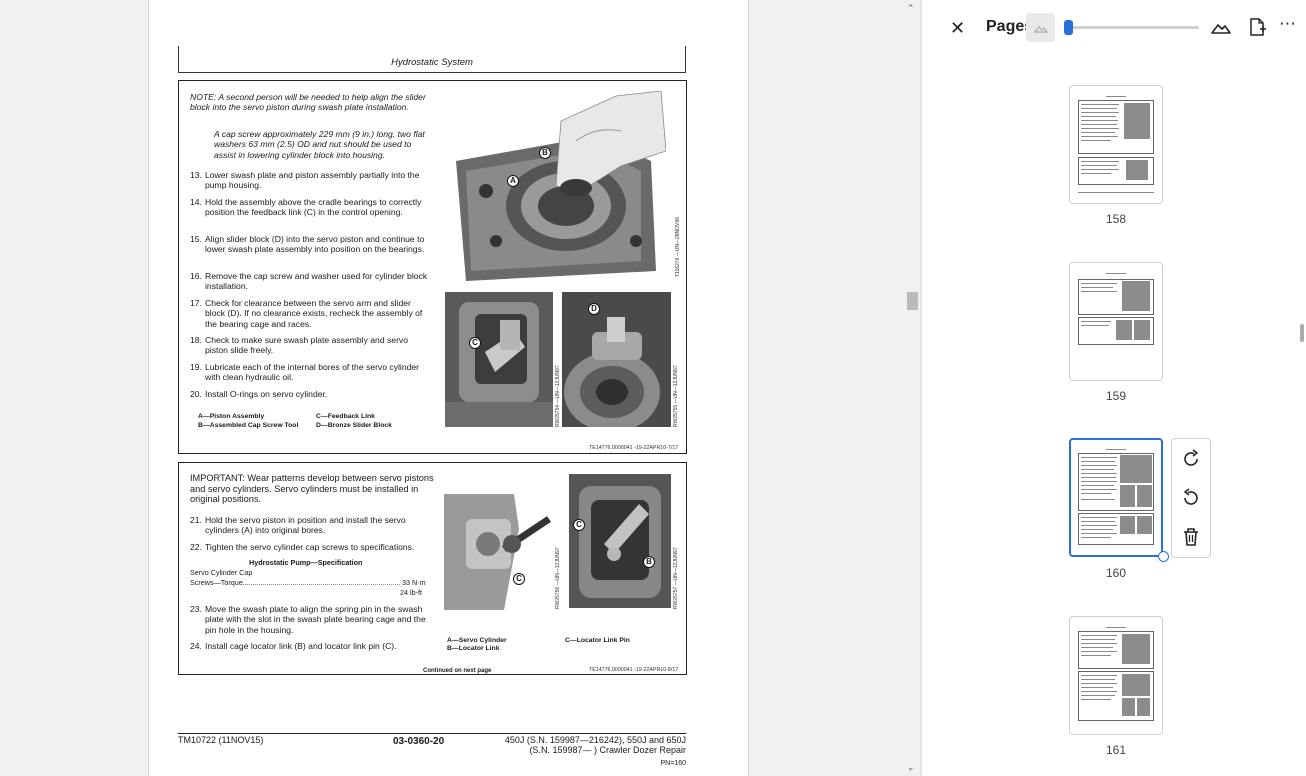 This screenshot has height=776, width=1306. What do you see at coordinates (912, 388) in the screenshot?
I see `viewer-scrollbar: ⌃ ⌄` at bounding box center [912, 388].